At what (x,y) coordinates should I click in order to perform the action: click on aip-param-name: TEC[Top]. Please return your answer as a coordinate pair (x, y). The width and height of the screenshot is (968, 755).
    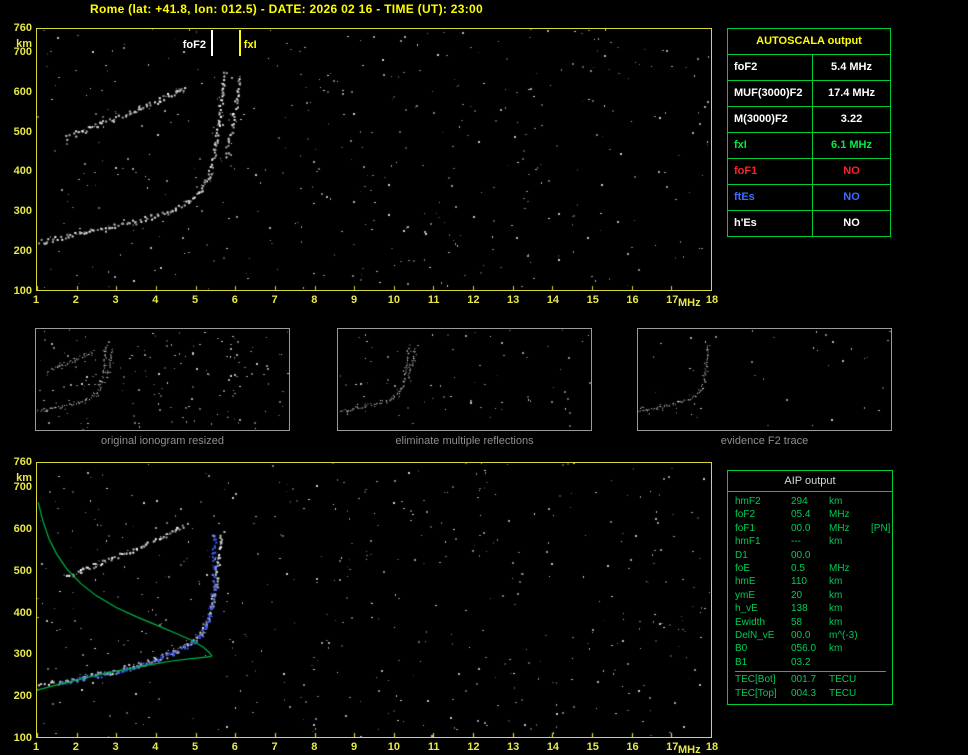
    Looking at the image, I should click on (756, 693).